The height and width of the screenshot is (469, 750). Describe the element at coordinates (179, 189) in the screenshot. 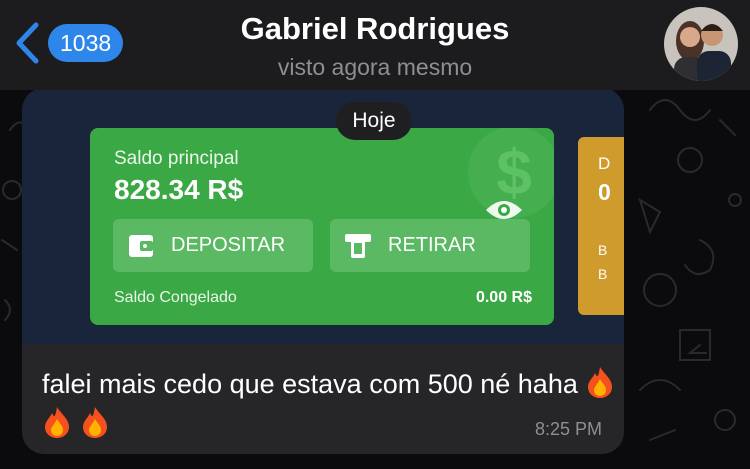

I see `balance-value: 828.34 R$` at that location.